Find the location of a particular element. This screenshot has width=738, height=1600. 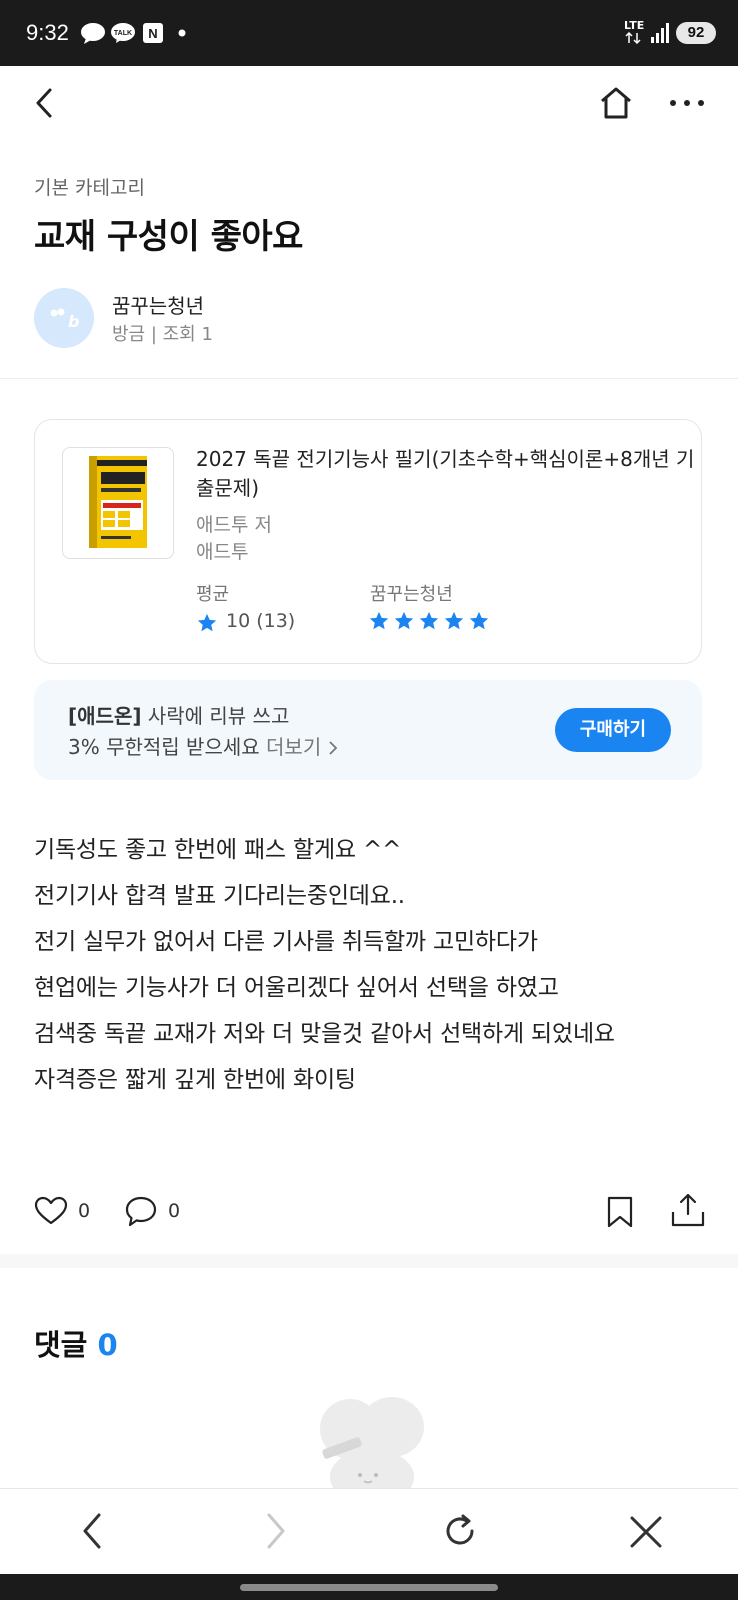

avatar: b is located at coordinates (64, 318).